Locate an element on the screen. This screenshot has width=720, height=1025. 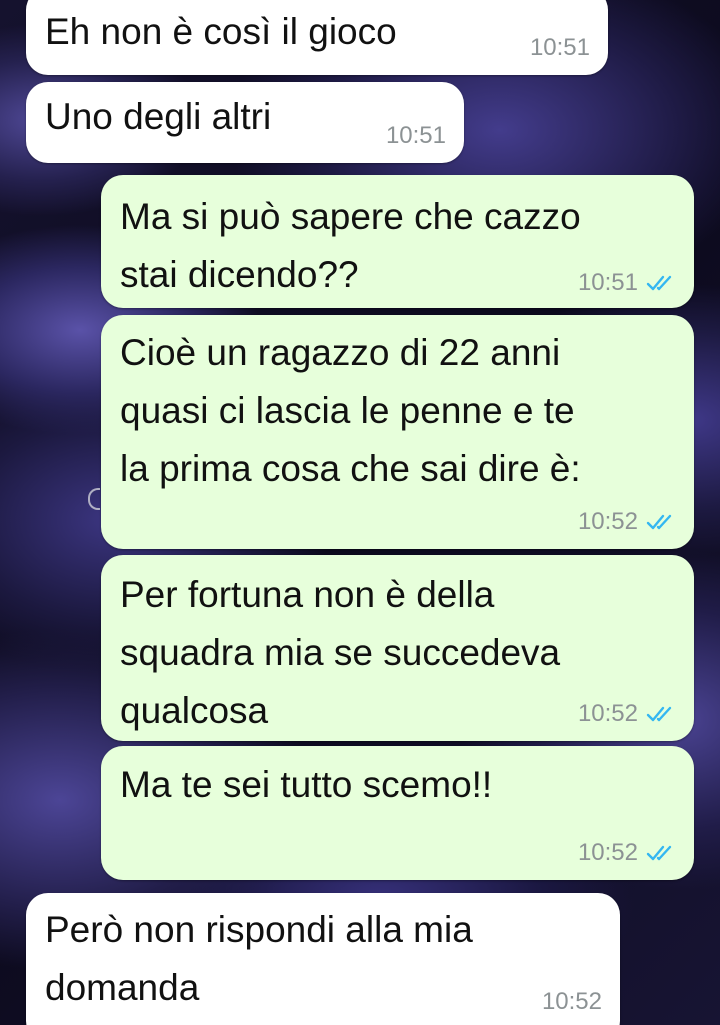
wallpaper-crescent-icon is located at coordinates (94, 499).